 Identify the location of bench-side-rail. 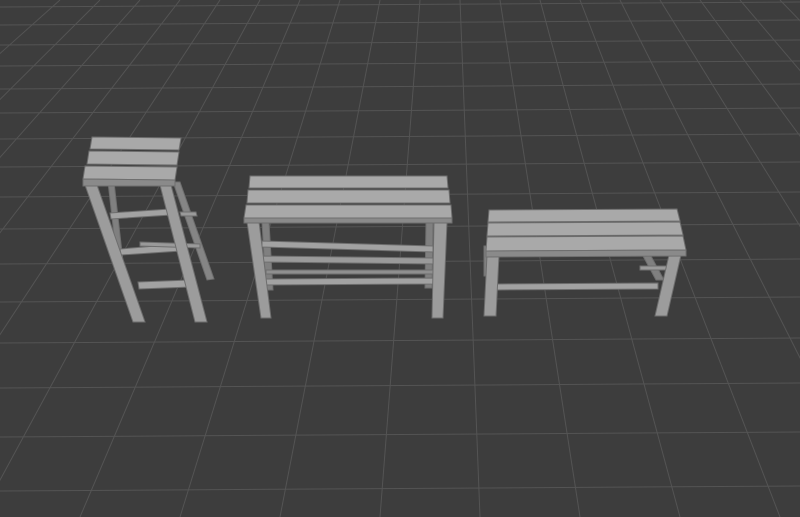
(654, 268).